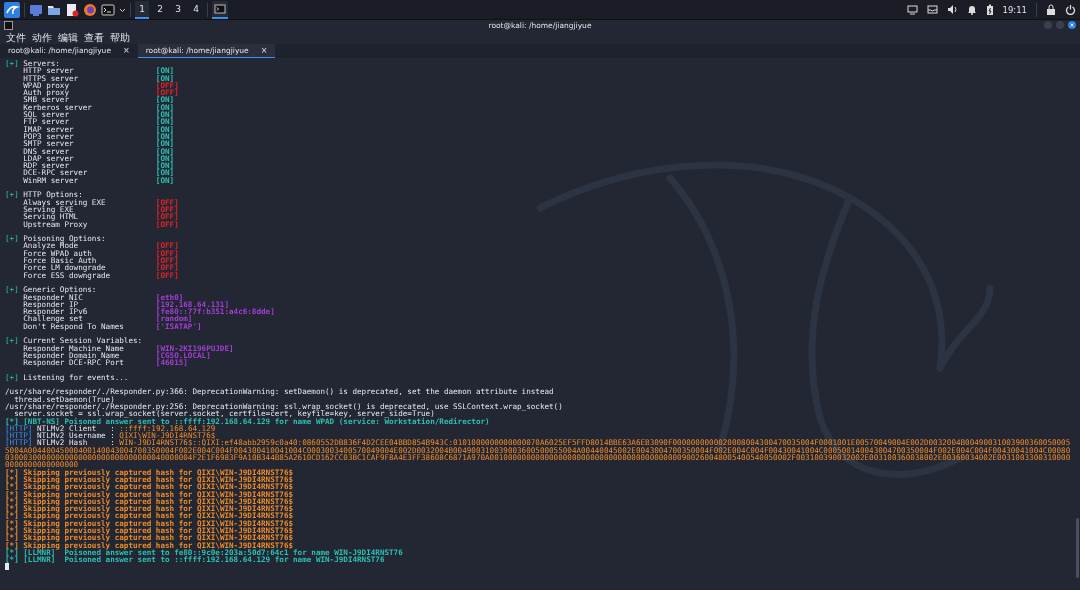  I want to click on desktop-icon, so click(36, 9).